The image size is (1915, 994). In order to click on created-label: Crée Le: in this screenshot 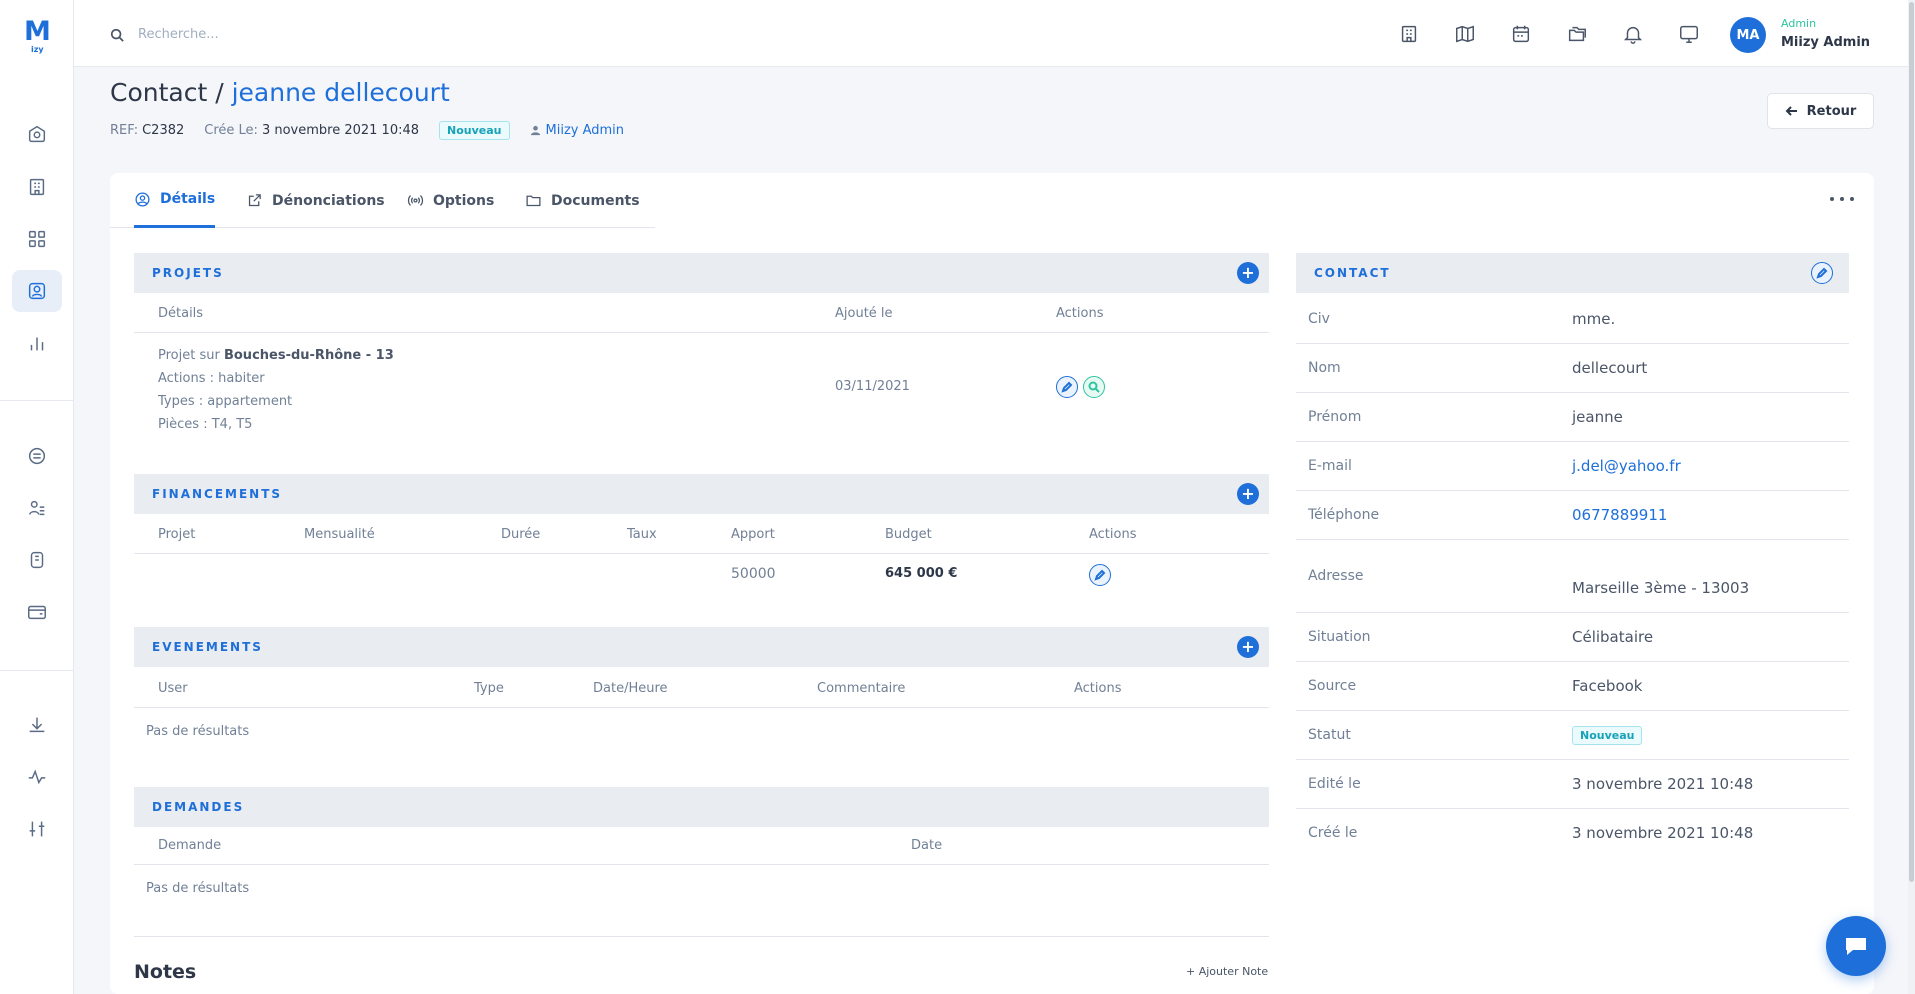, I will do `click(231, 130)`.